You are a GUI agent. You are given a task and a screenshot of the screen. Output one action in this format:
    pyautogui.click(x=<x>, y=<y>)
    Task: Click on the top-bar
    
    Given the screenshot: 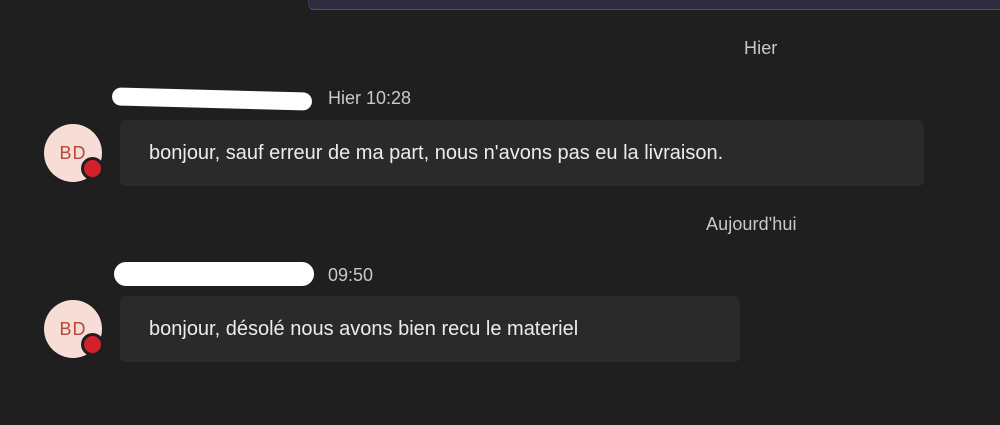 What is the action you would take?
    pyautogui.click(x=654, y=5)
    